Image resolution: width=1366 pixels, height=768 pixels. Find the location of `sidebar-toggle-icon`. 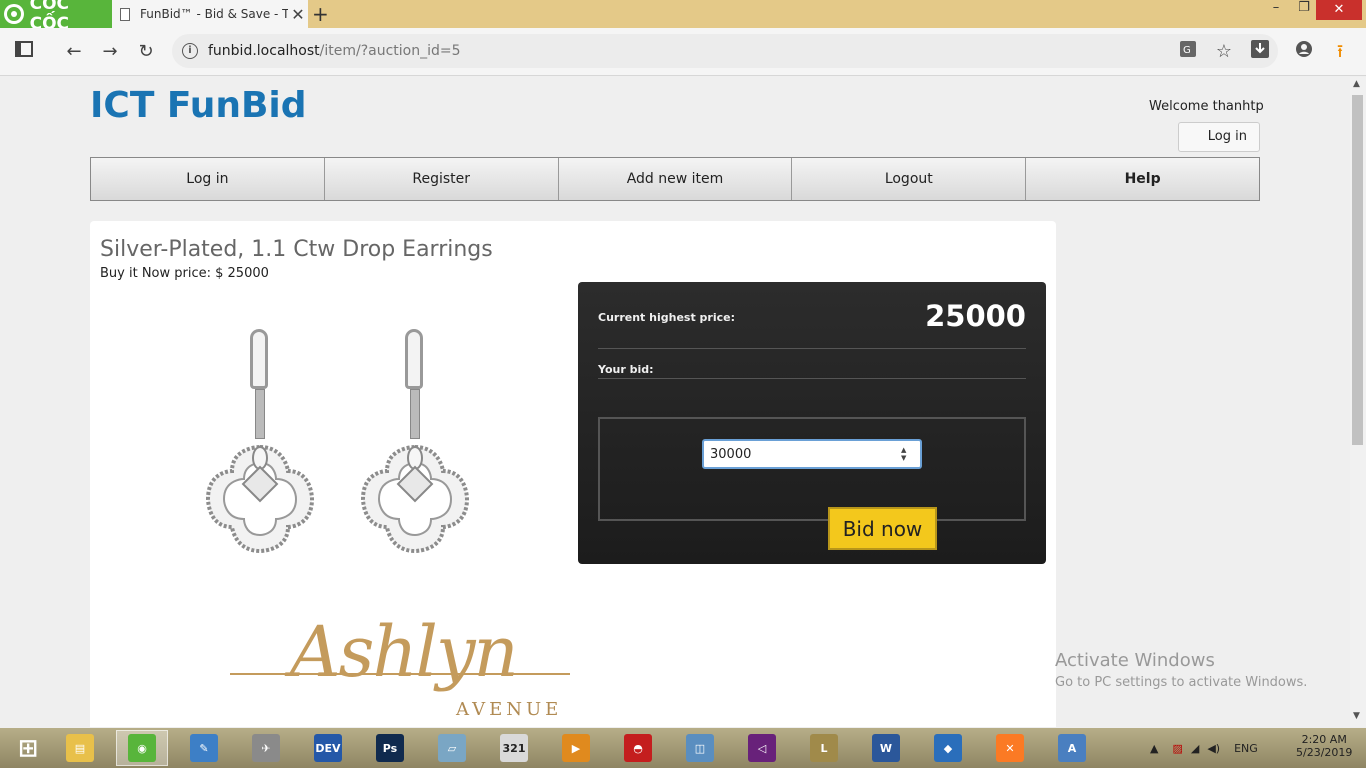

sidebar-toggle-icon is located at coordinates (24, 52).